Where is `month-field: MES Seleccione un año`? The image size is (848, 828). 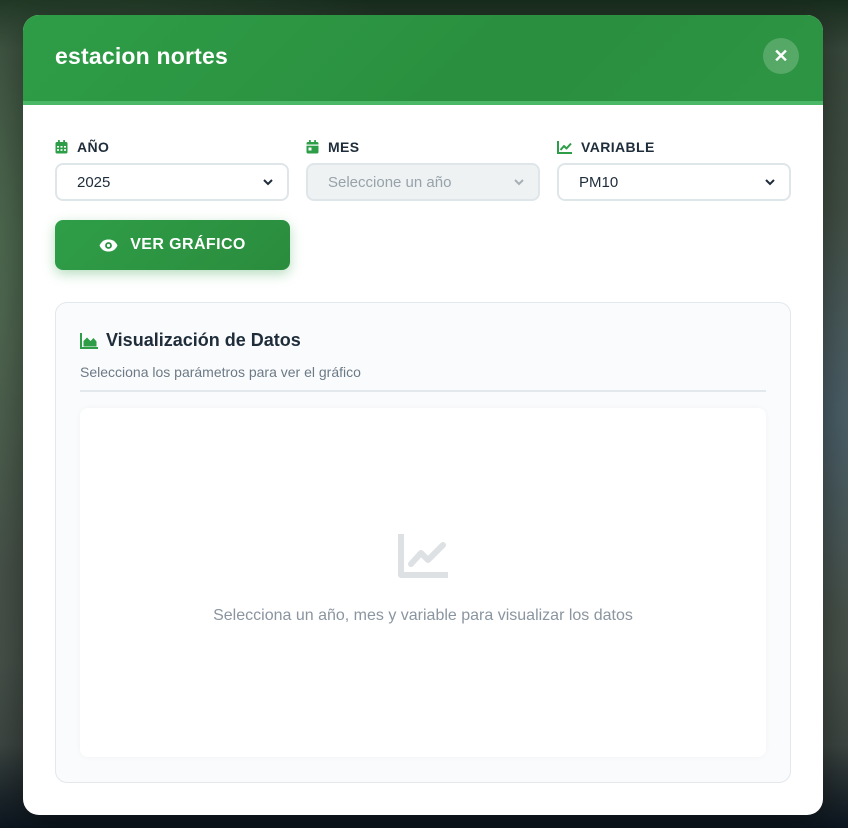 month-field: MES Seleccione un año is located at coordinates (423, 169).